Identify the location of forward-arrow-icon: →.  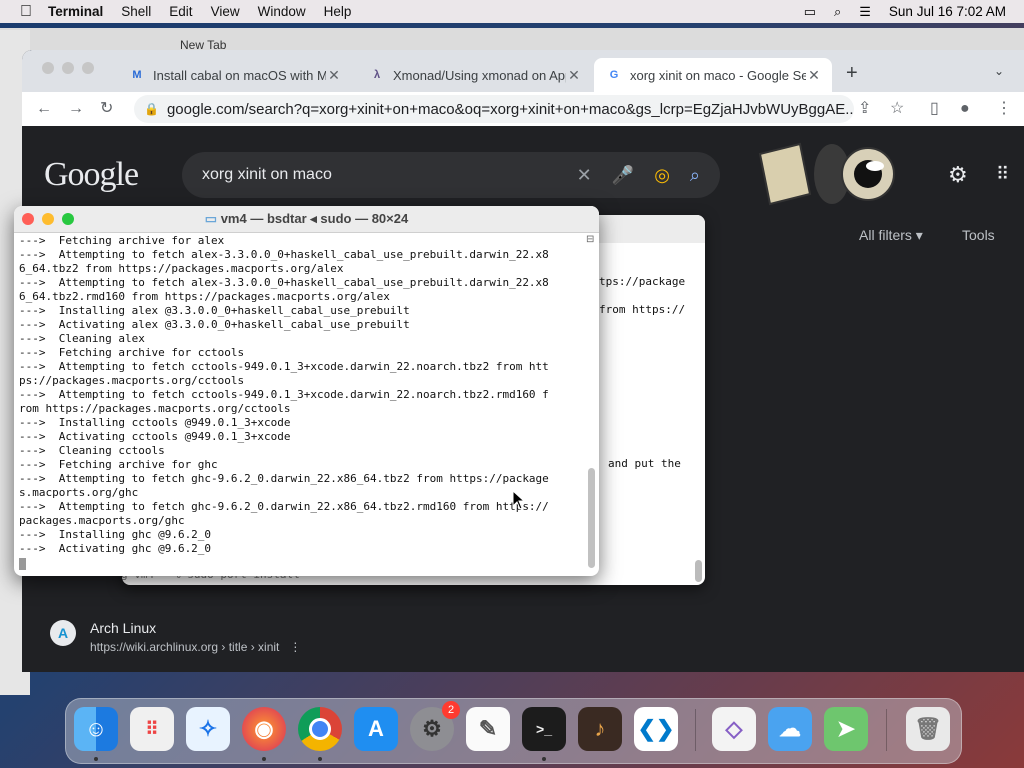
(76, 109).